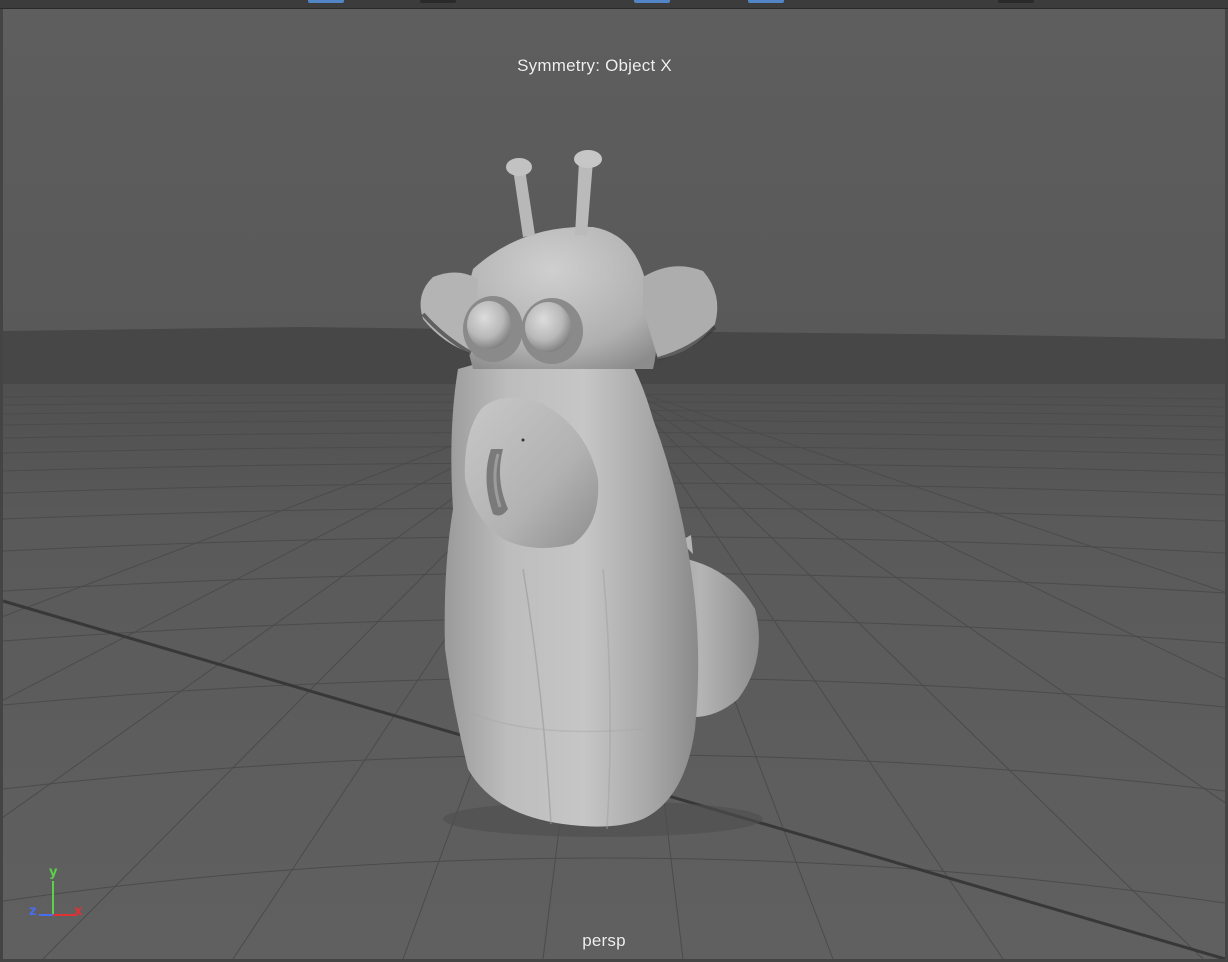  I want to click on axis-y-label: y, so click(53, 872).